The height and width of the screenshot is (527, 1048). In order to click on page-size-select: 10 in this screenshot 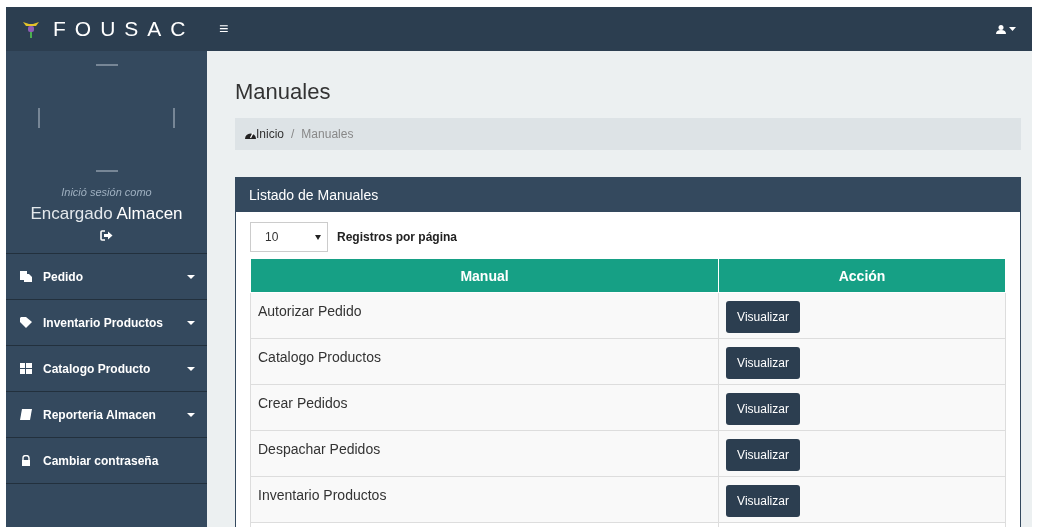, I will do `click(289, 237)`.